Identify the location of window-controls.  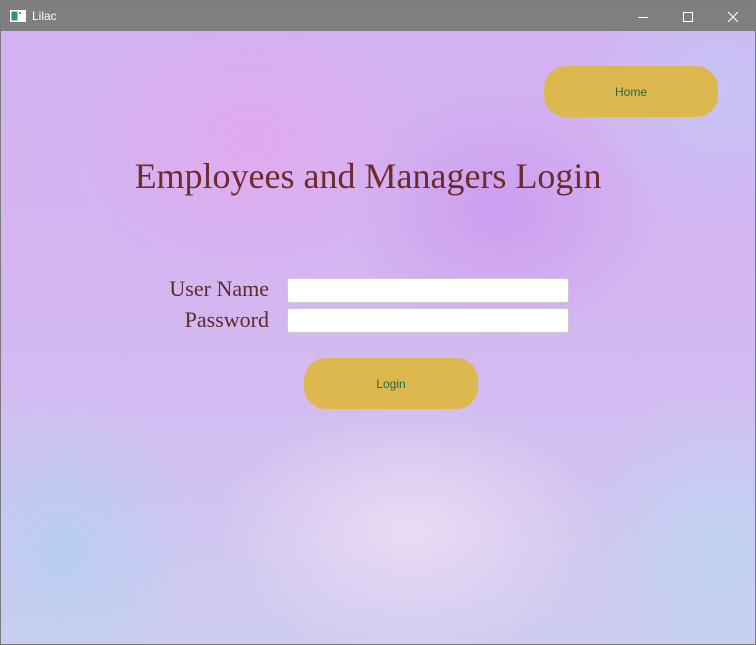
(687, 16).